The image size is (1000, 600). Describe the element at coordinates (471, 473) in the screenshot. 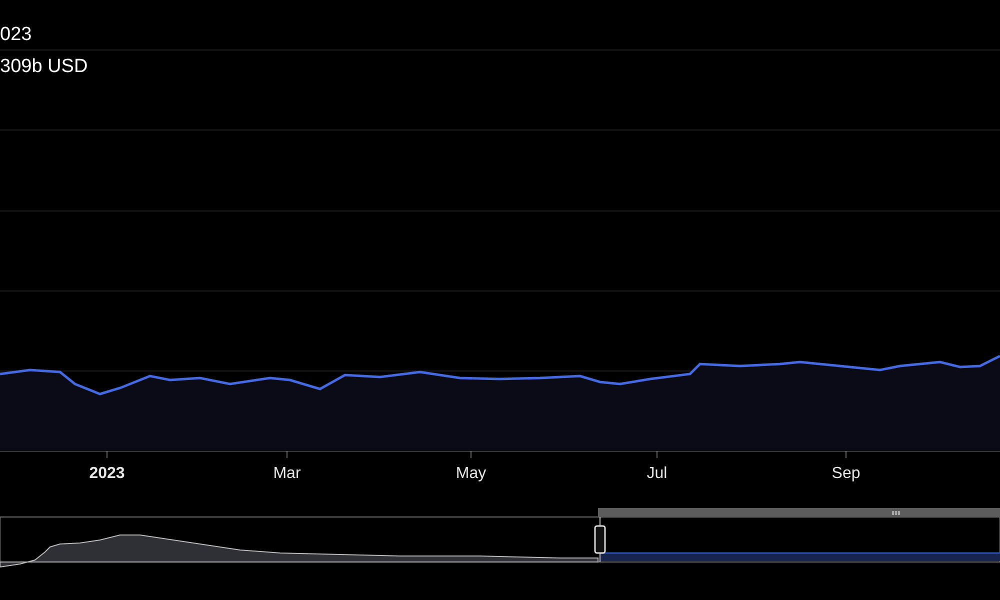

I see `axis-label: May` at that location.